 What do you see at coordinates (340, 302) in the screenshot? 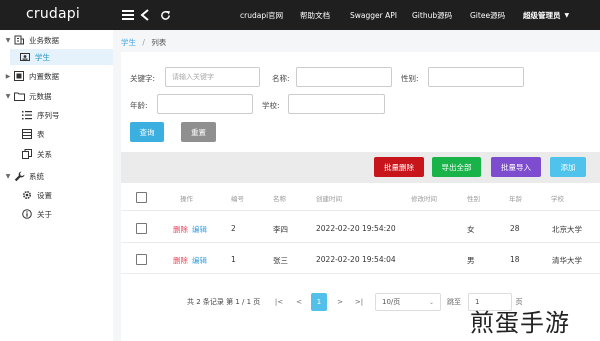
I see `next-page-button: >` at bounding box center [340, 302].